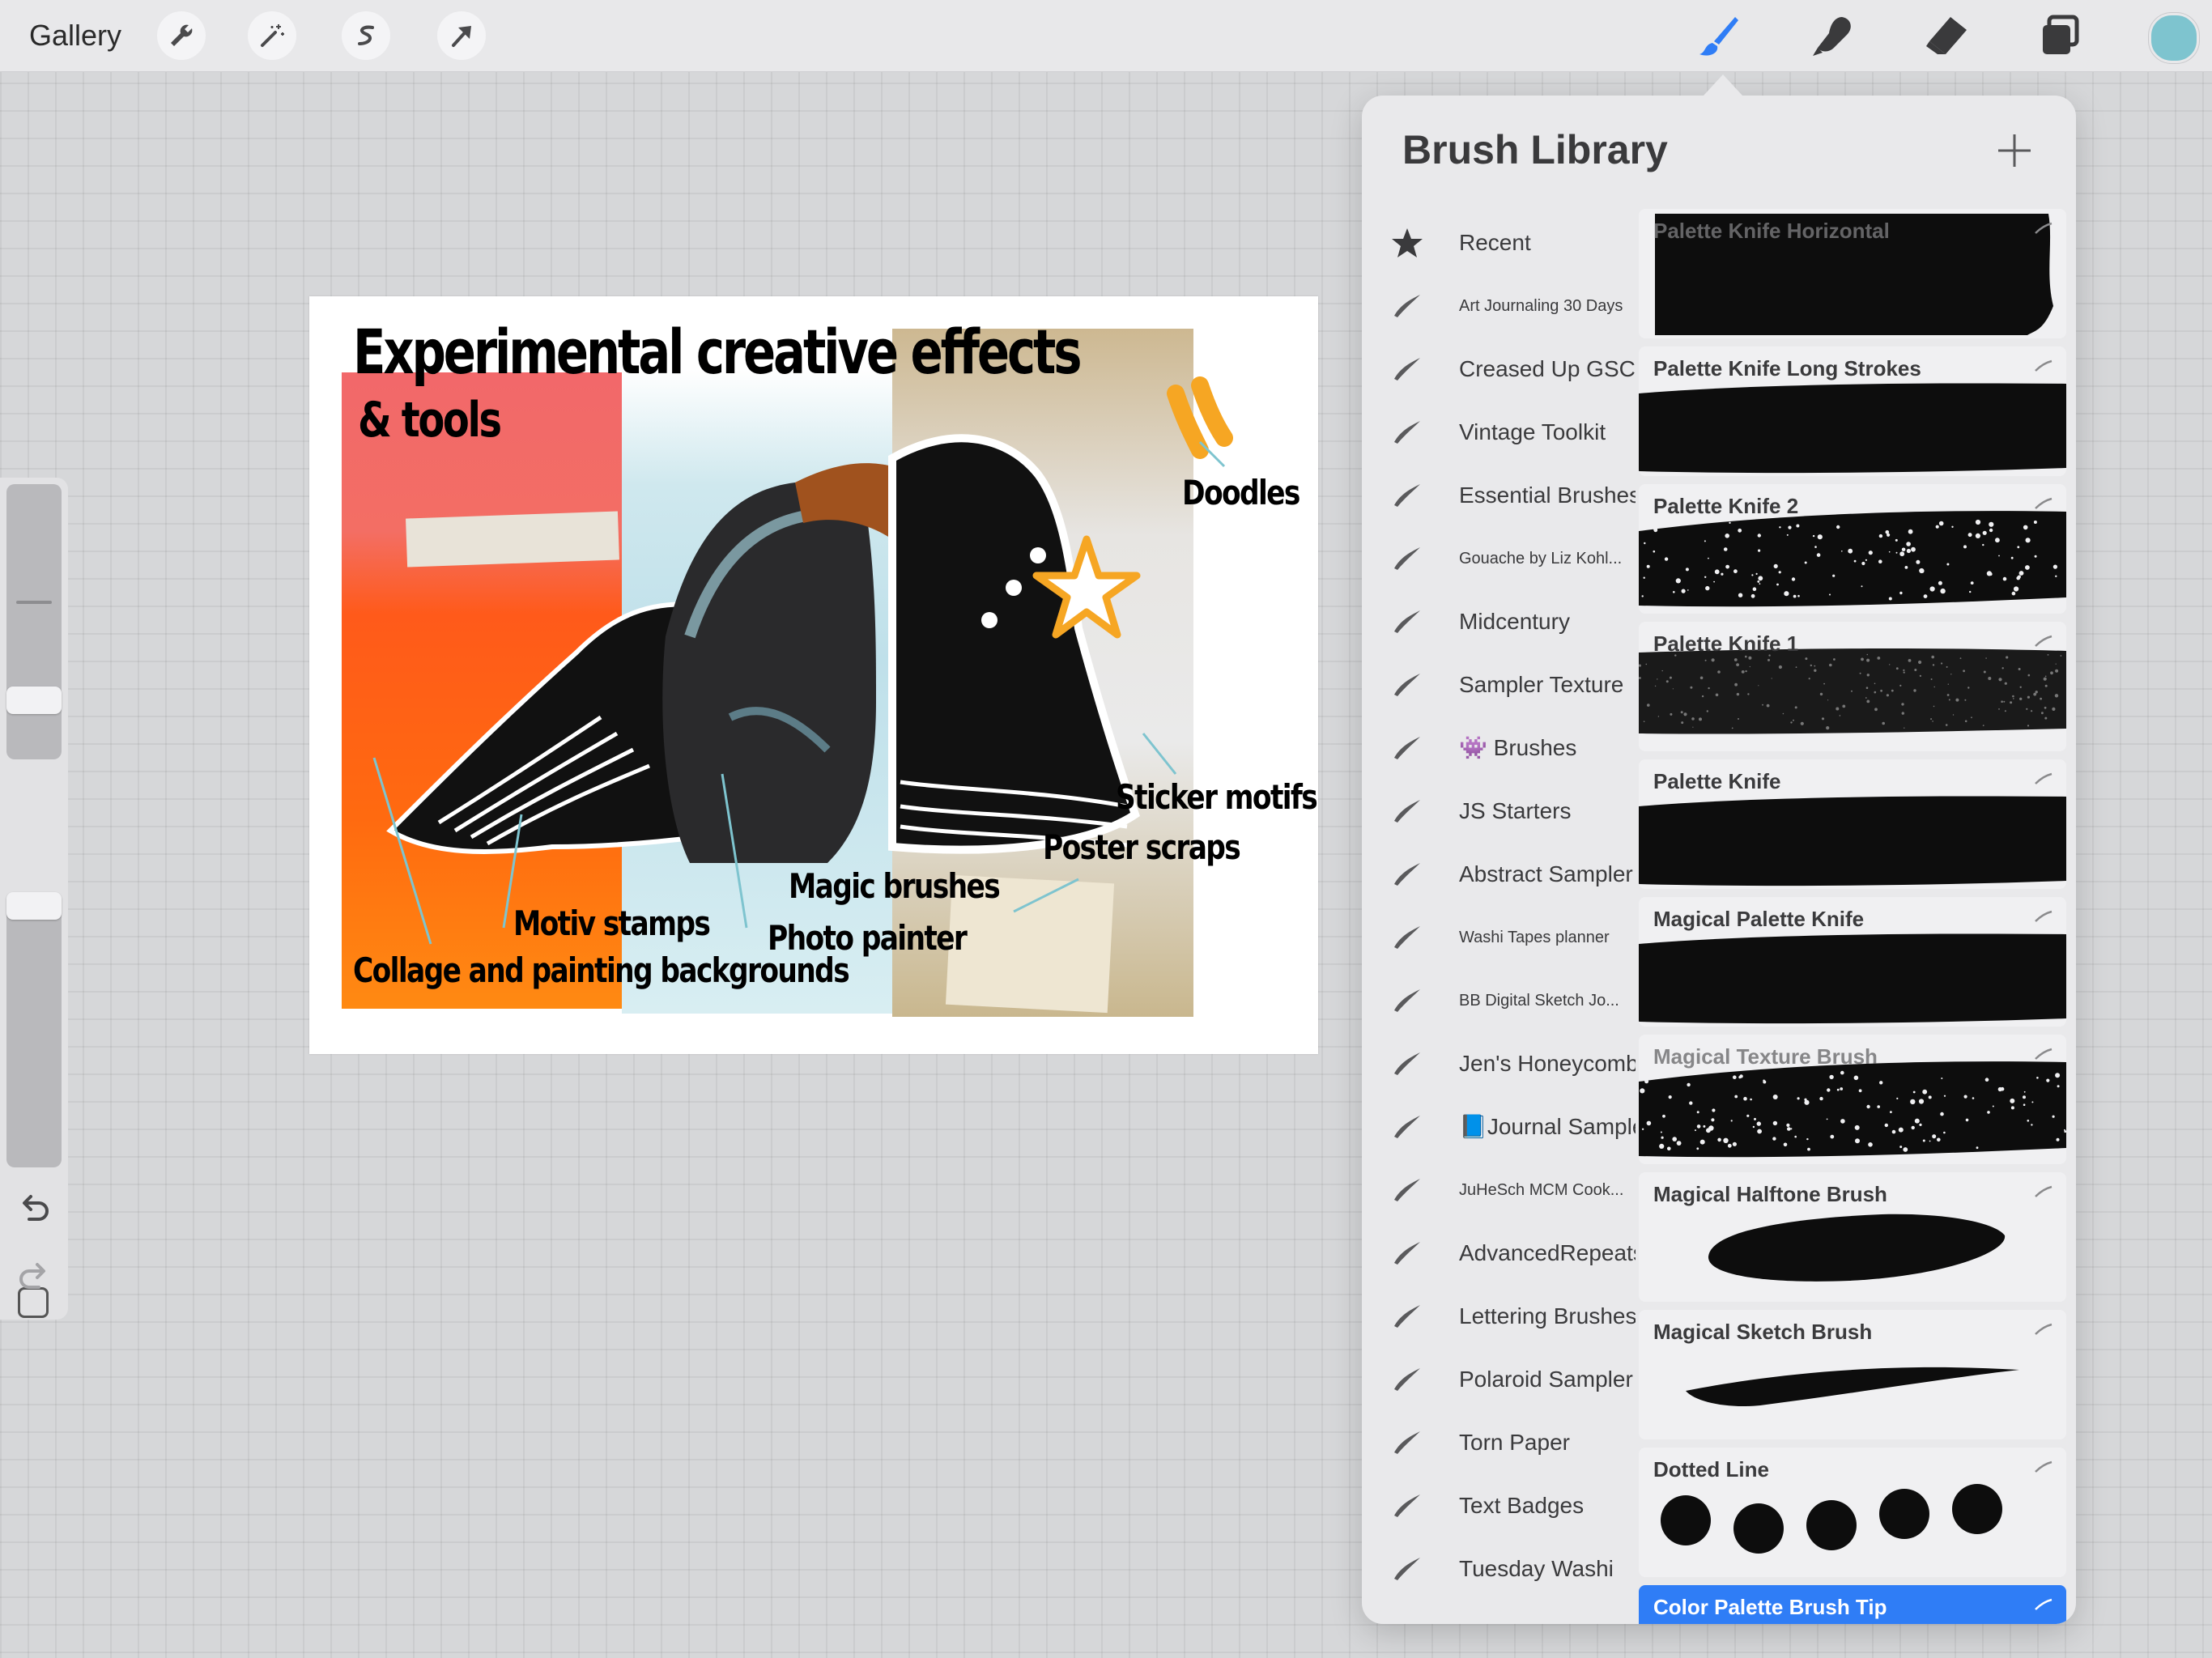  What do you see at coordinates (1499, 1253) in the screenshot?
I see `brush-set-item: AdvancedRepeats` at bounding box center [1499, 1253].